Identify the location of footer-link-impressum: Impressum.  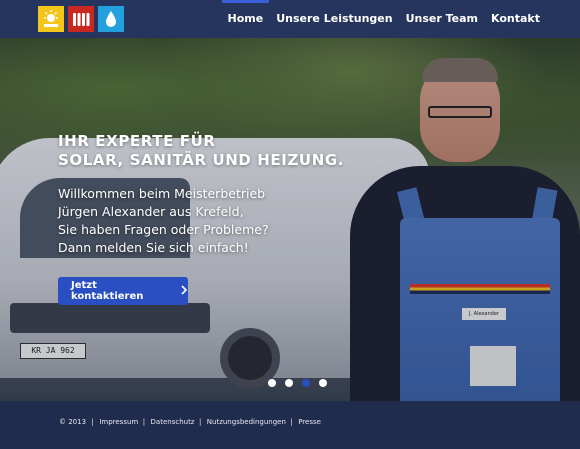
(118, 422).